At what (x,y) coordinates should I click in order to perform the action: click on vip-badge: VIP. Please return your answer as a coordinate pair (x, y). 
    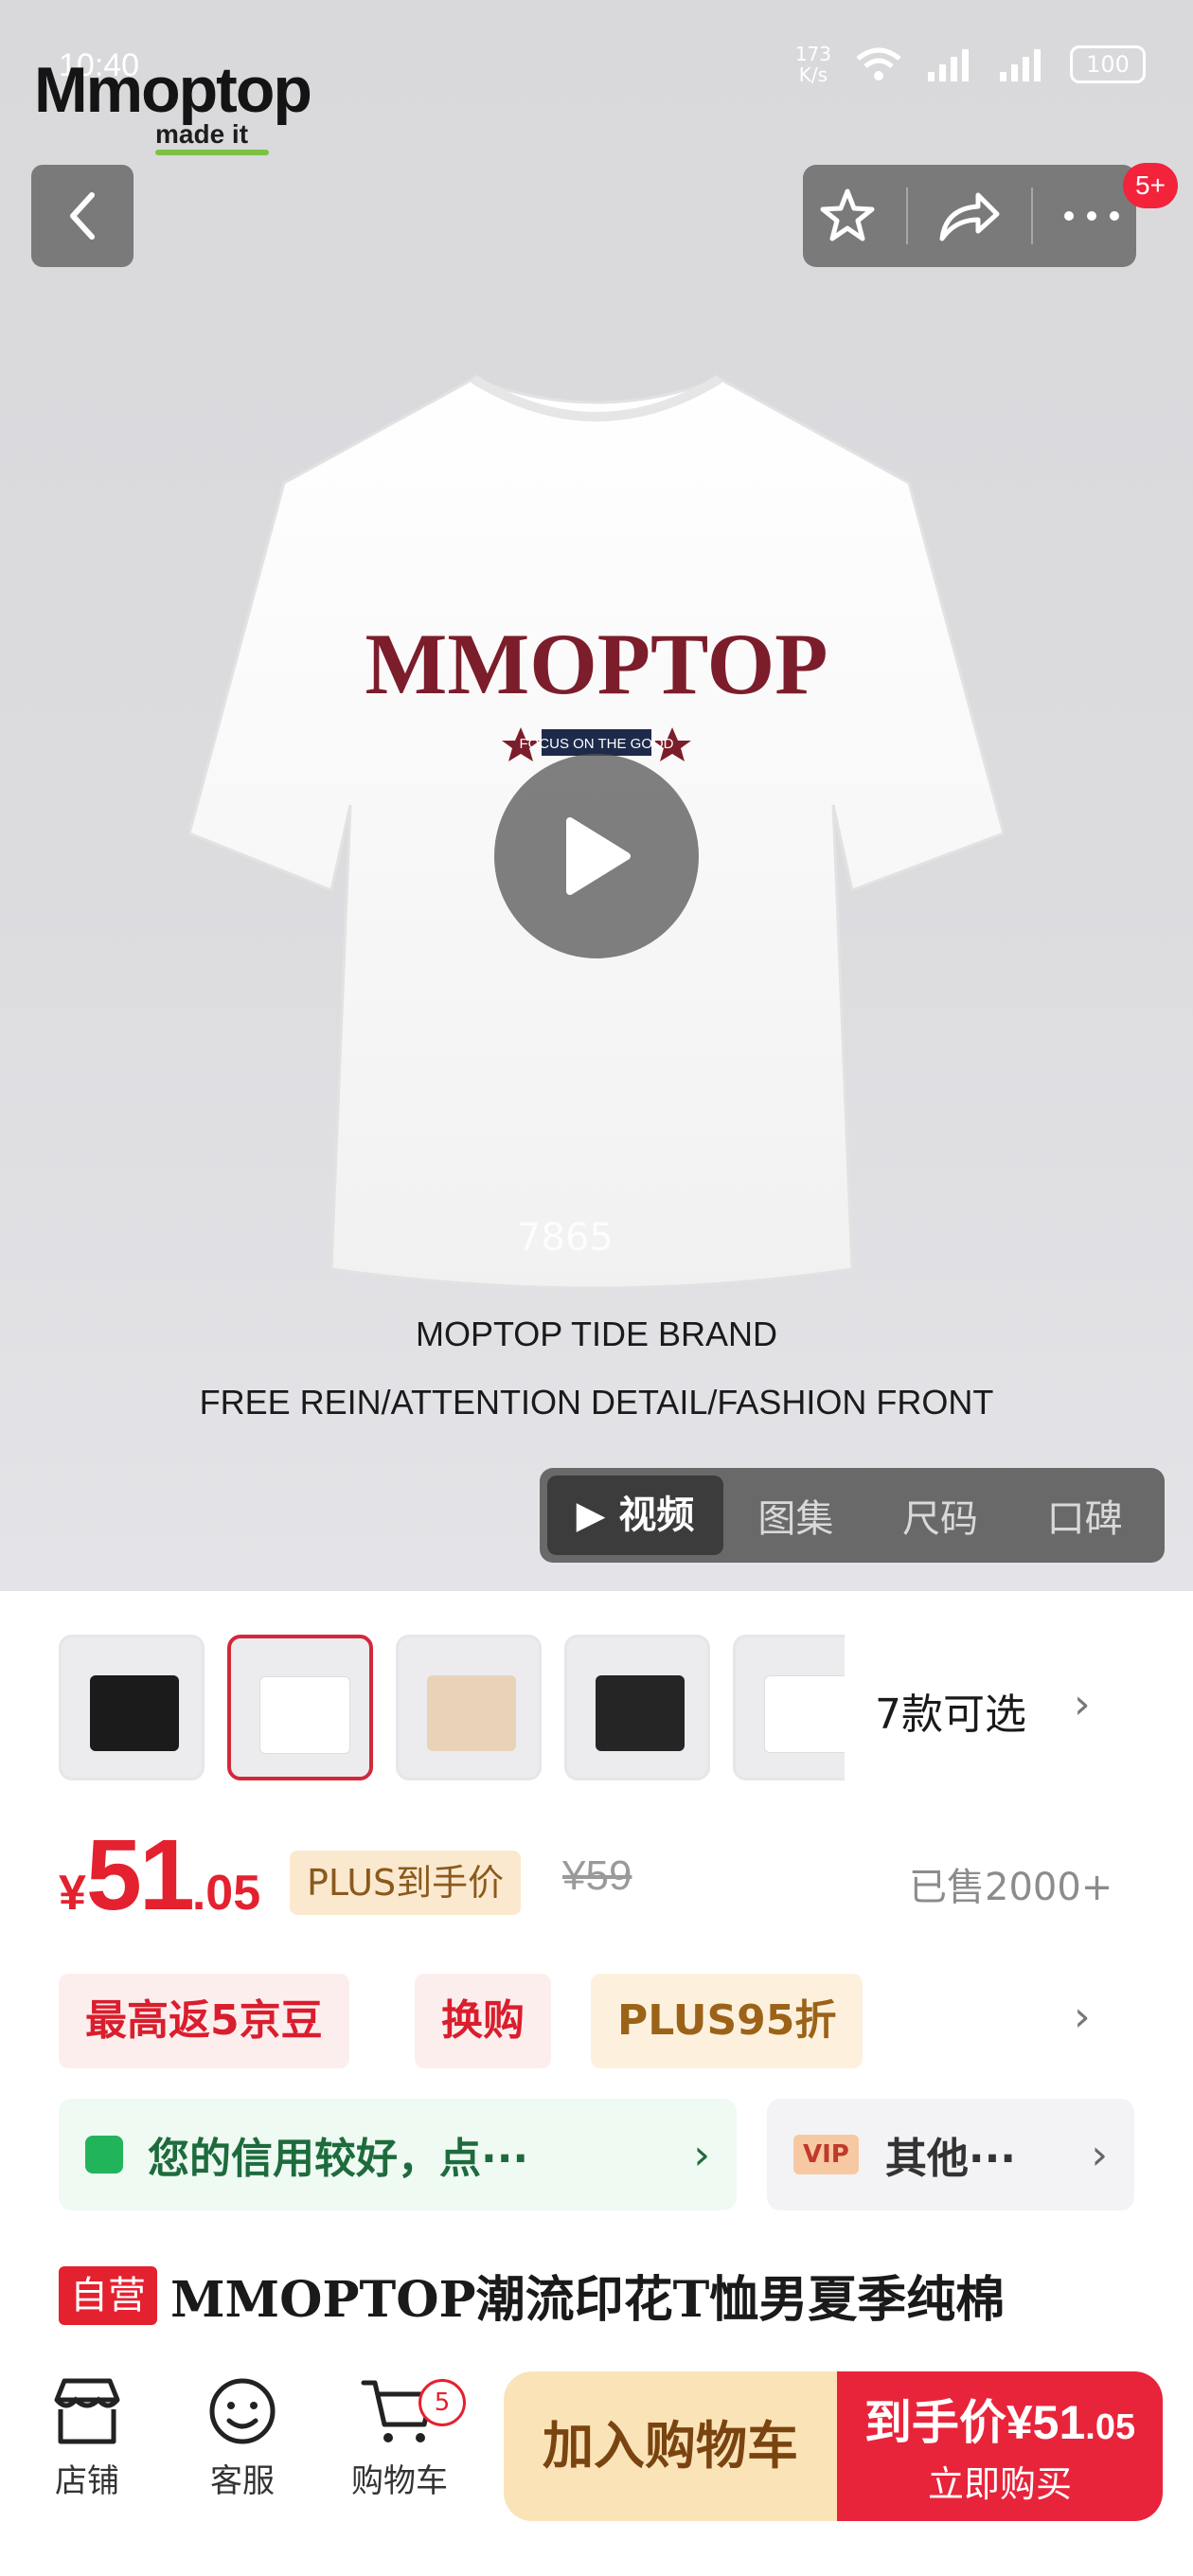
    Looking at the image, I should click on (826, 2154).